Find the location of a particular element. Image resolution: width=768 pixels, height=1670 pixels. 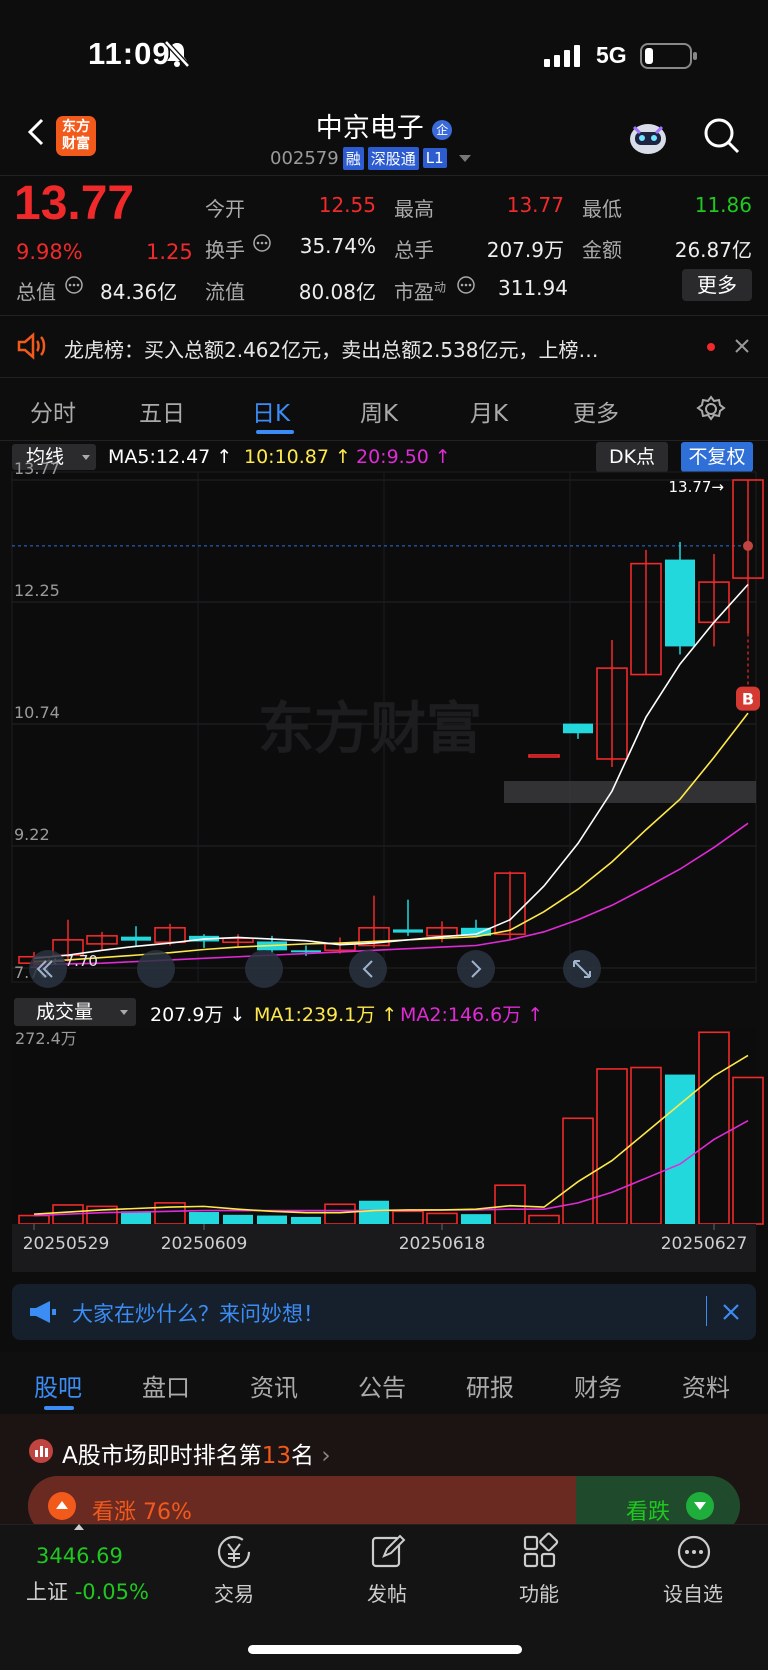

pan-right-button is located at coordinates (476, 969).